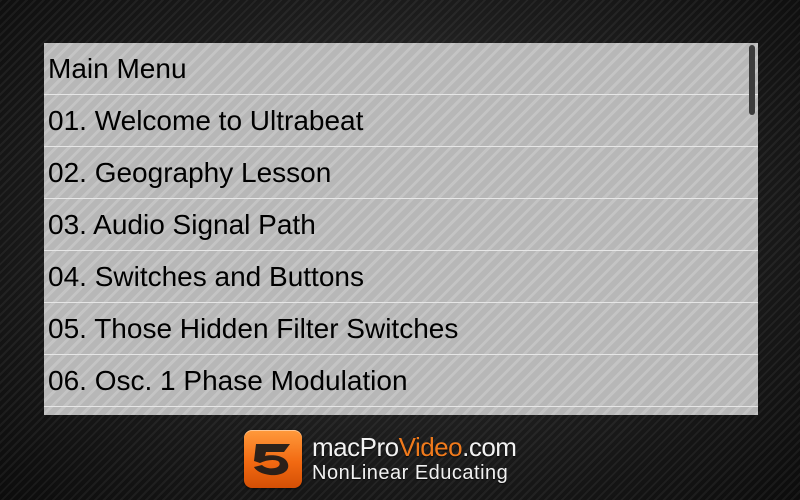 The width and height of the screenshot is (800, 500). Describe the element at coordinates (401, 225) in the screenshot. I see `list-item-lesson-03: 03. Audio Signal Path` at that location.